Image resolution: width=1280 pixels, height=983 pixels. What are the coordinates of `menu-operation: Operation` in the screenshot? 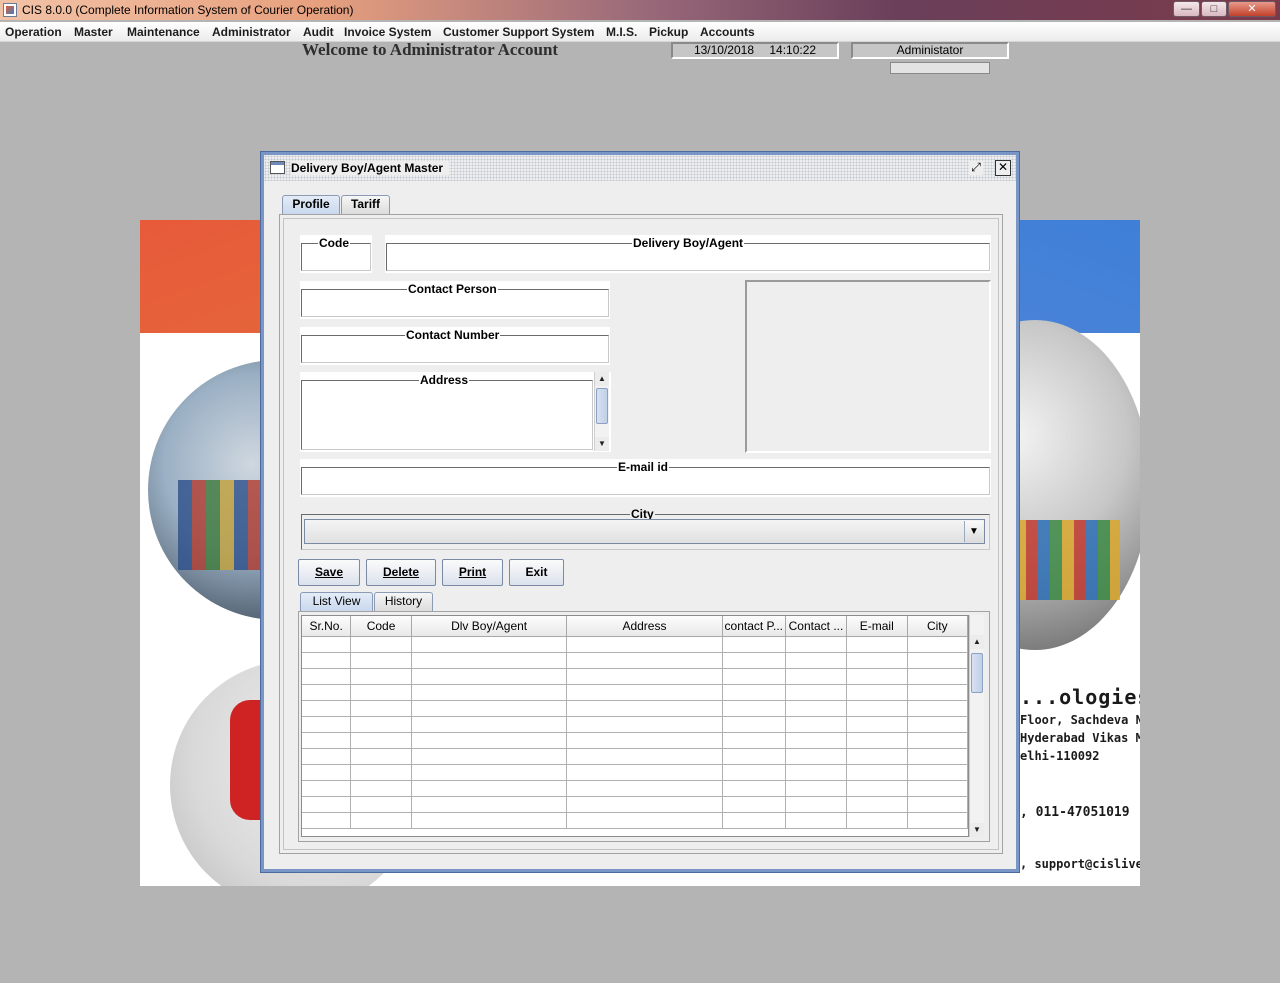 It's located at (33, 32).